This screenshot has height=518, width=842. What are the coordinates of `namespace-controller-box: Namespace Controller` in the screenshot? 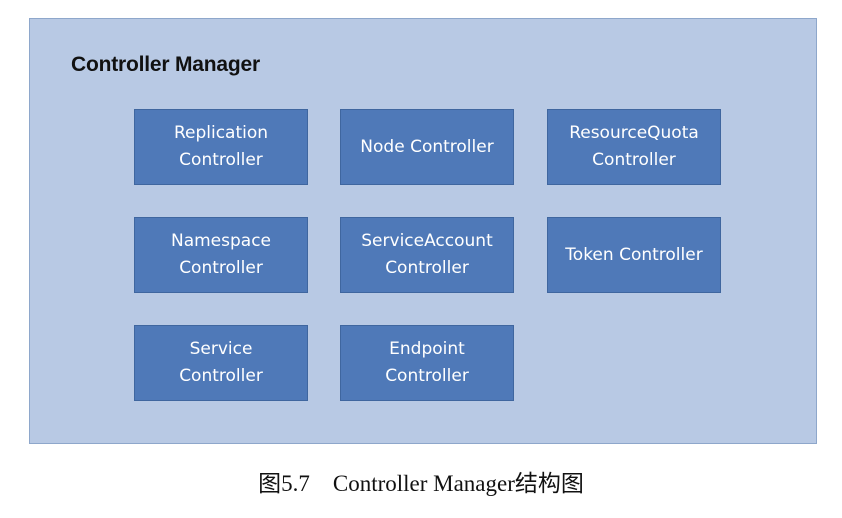 It's located at (221, 255).